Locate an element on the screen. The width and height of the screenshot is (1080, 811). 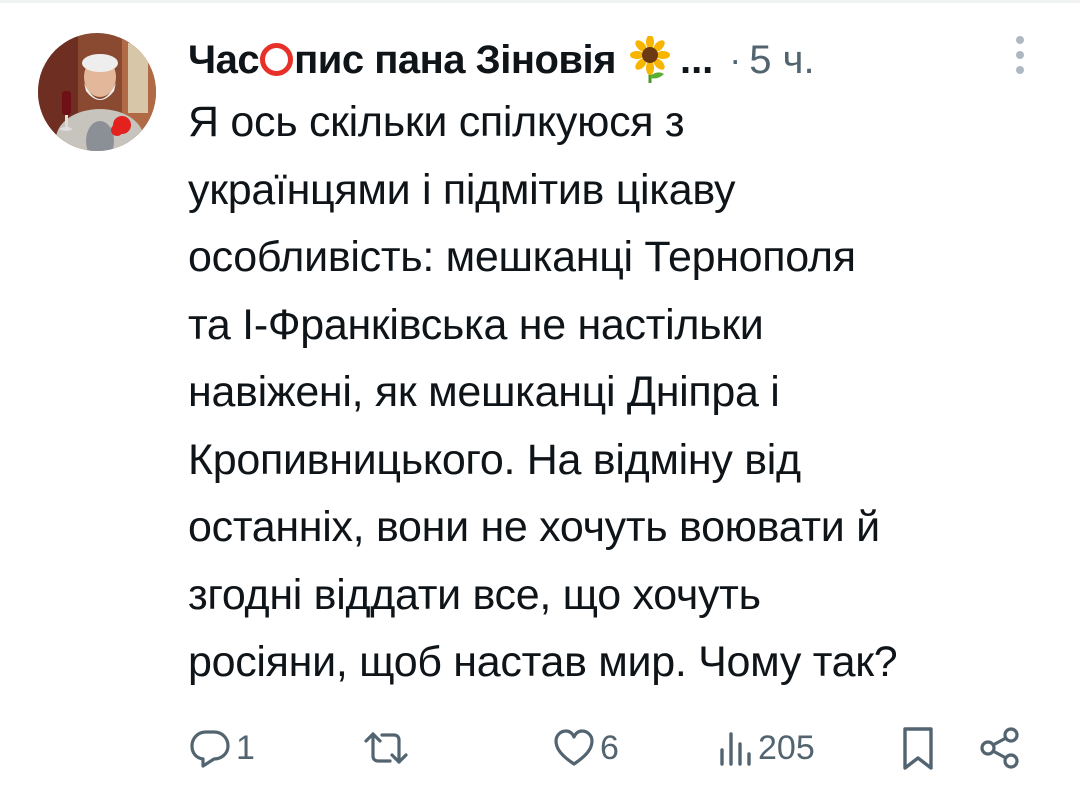
share-icon is located at coordinates (999, 748).